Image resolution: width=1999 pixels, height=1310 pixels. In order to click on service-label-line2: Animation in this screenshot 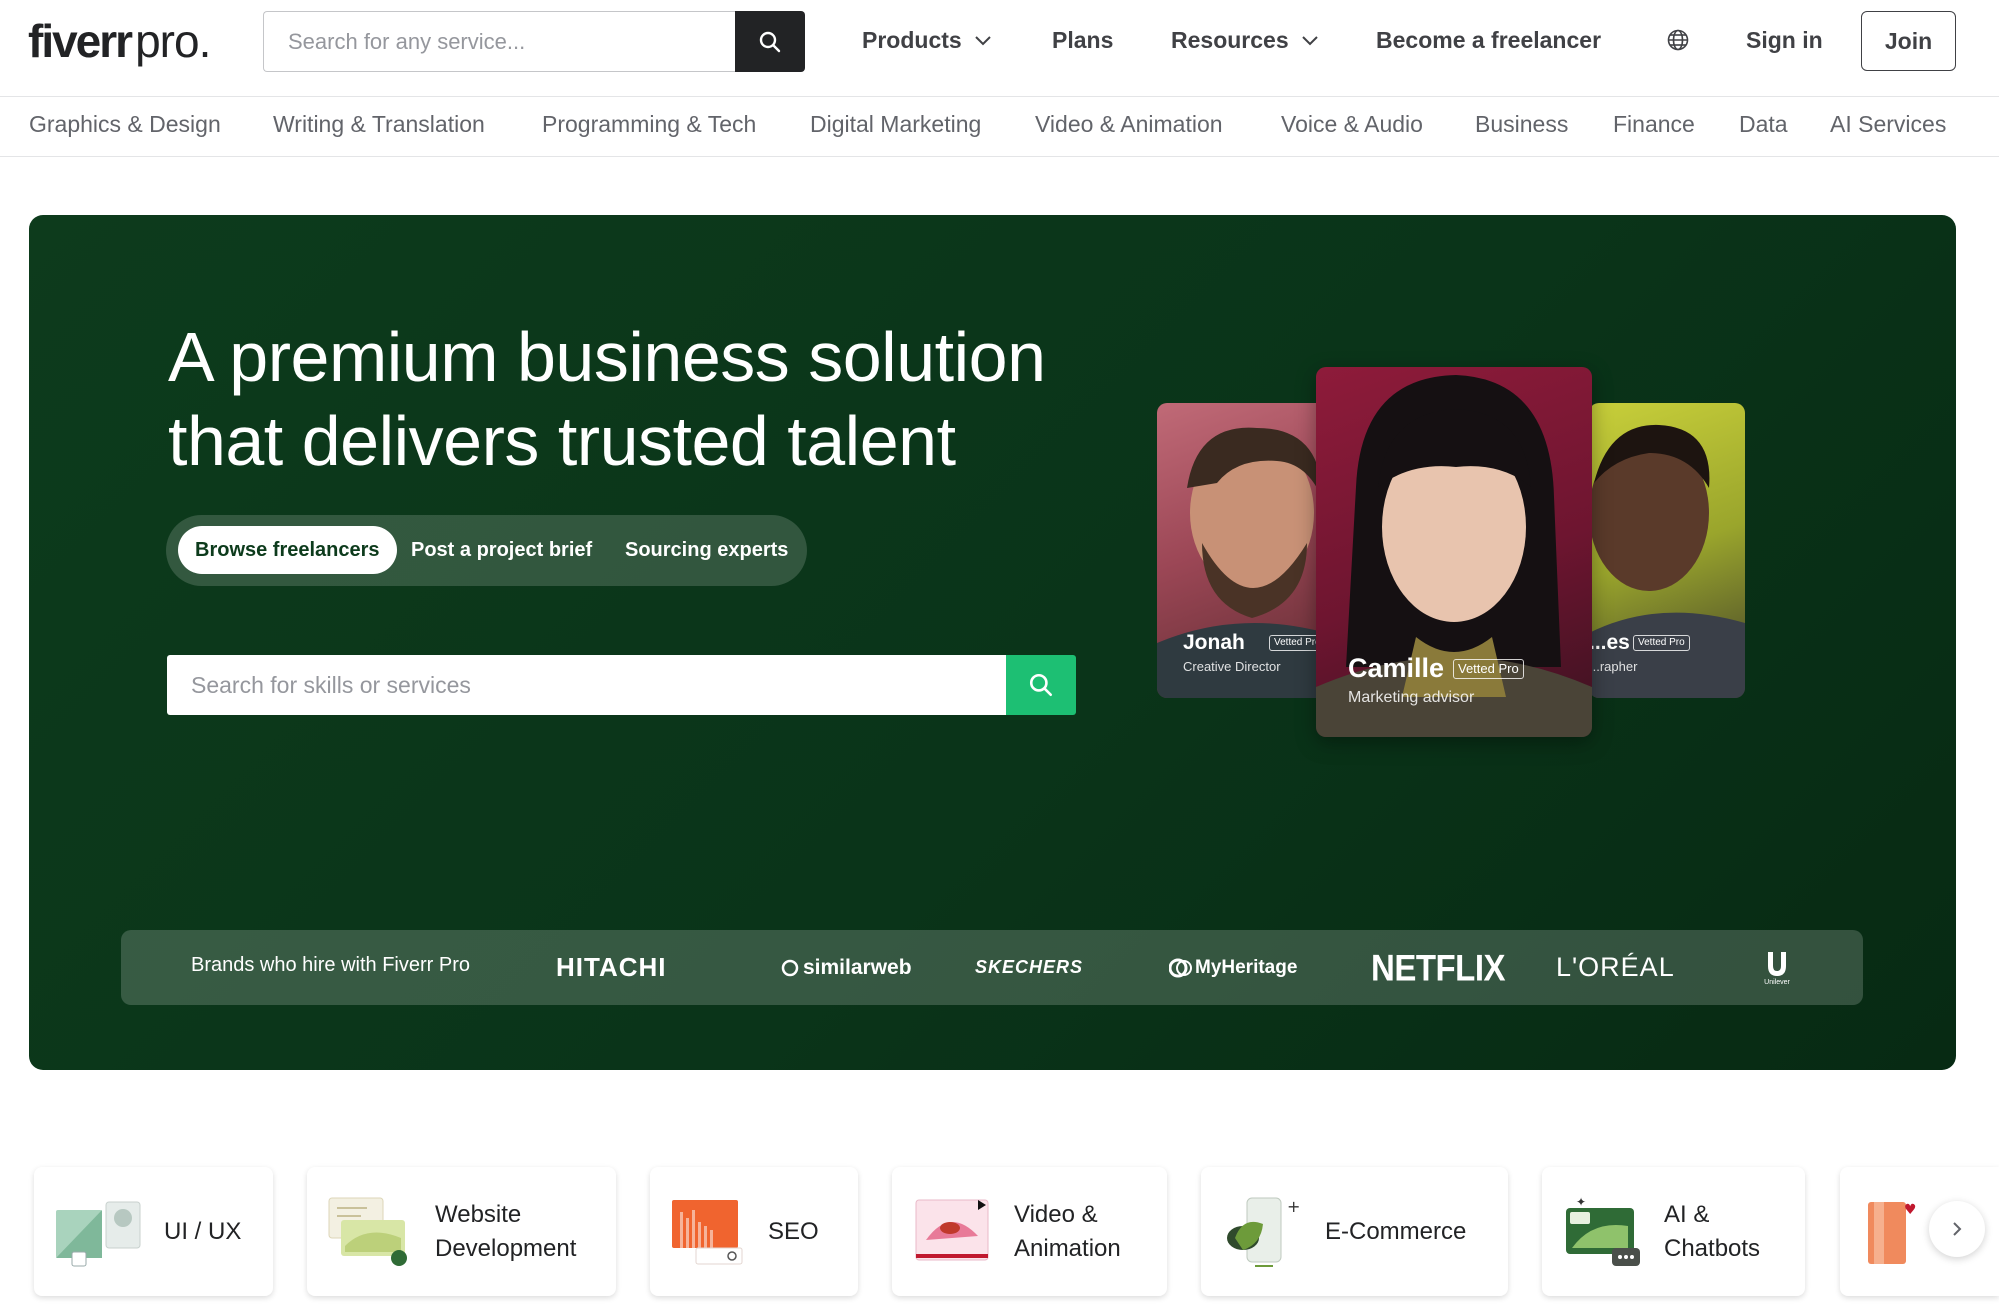, I will do `click(1067, 1248)`.